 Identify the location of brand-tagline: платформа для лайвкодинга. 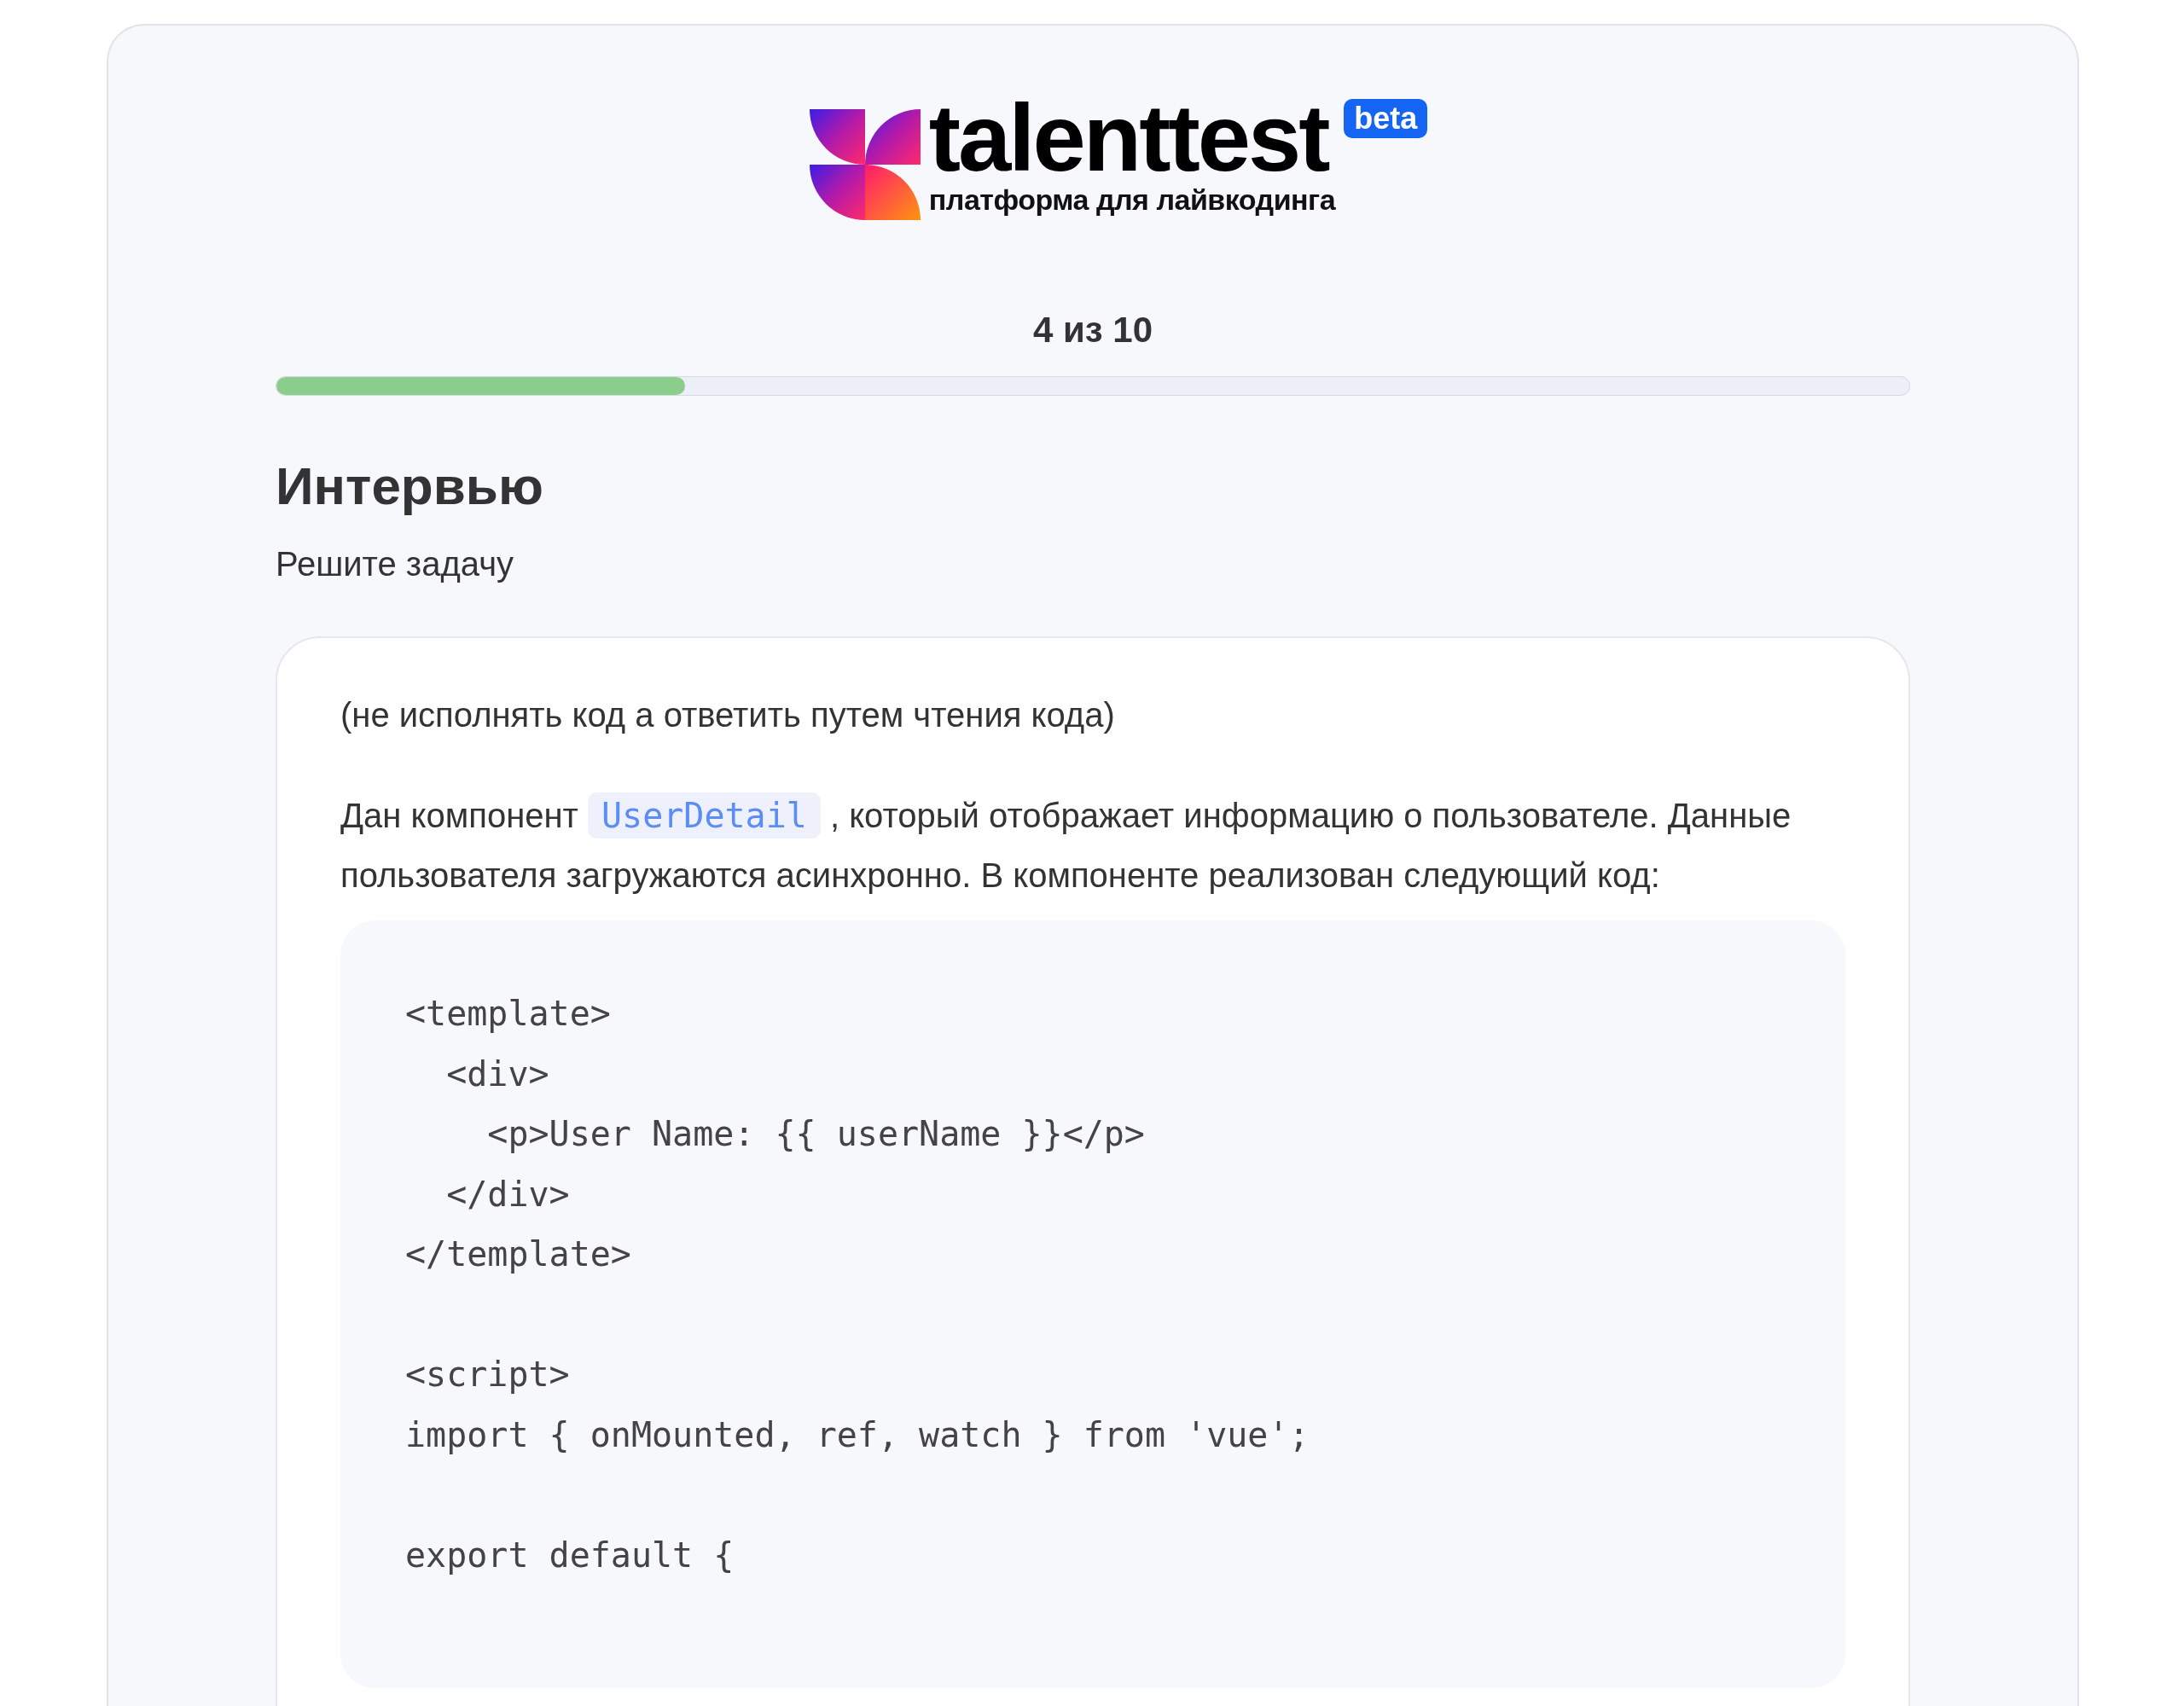
(1132, 200).